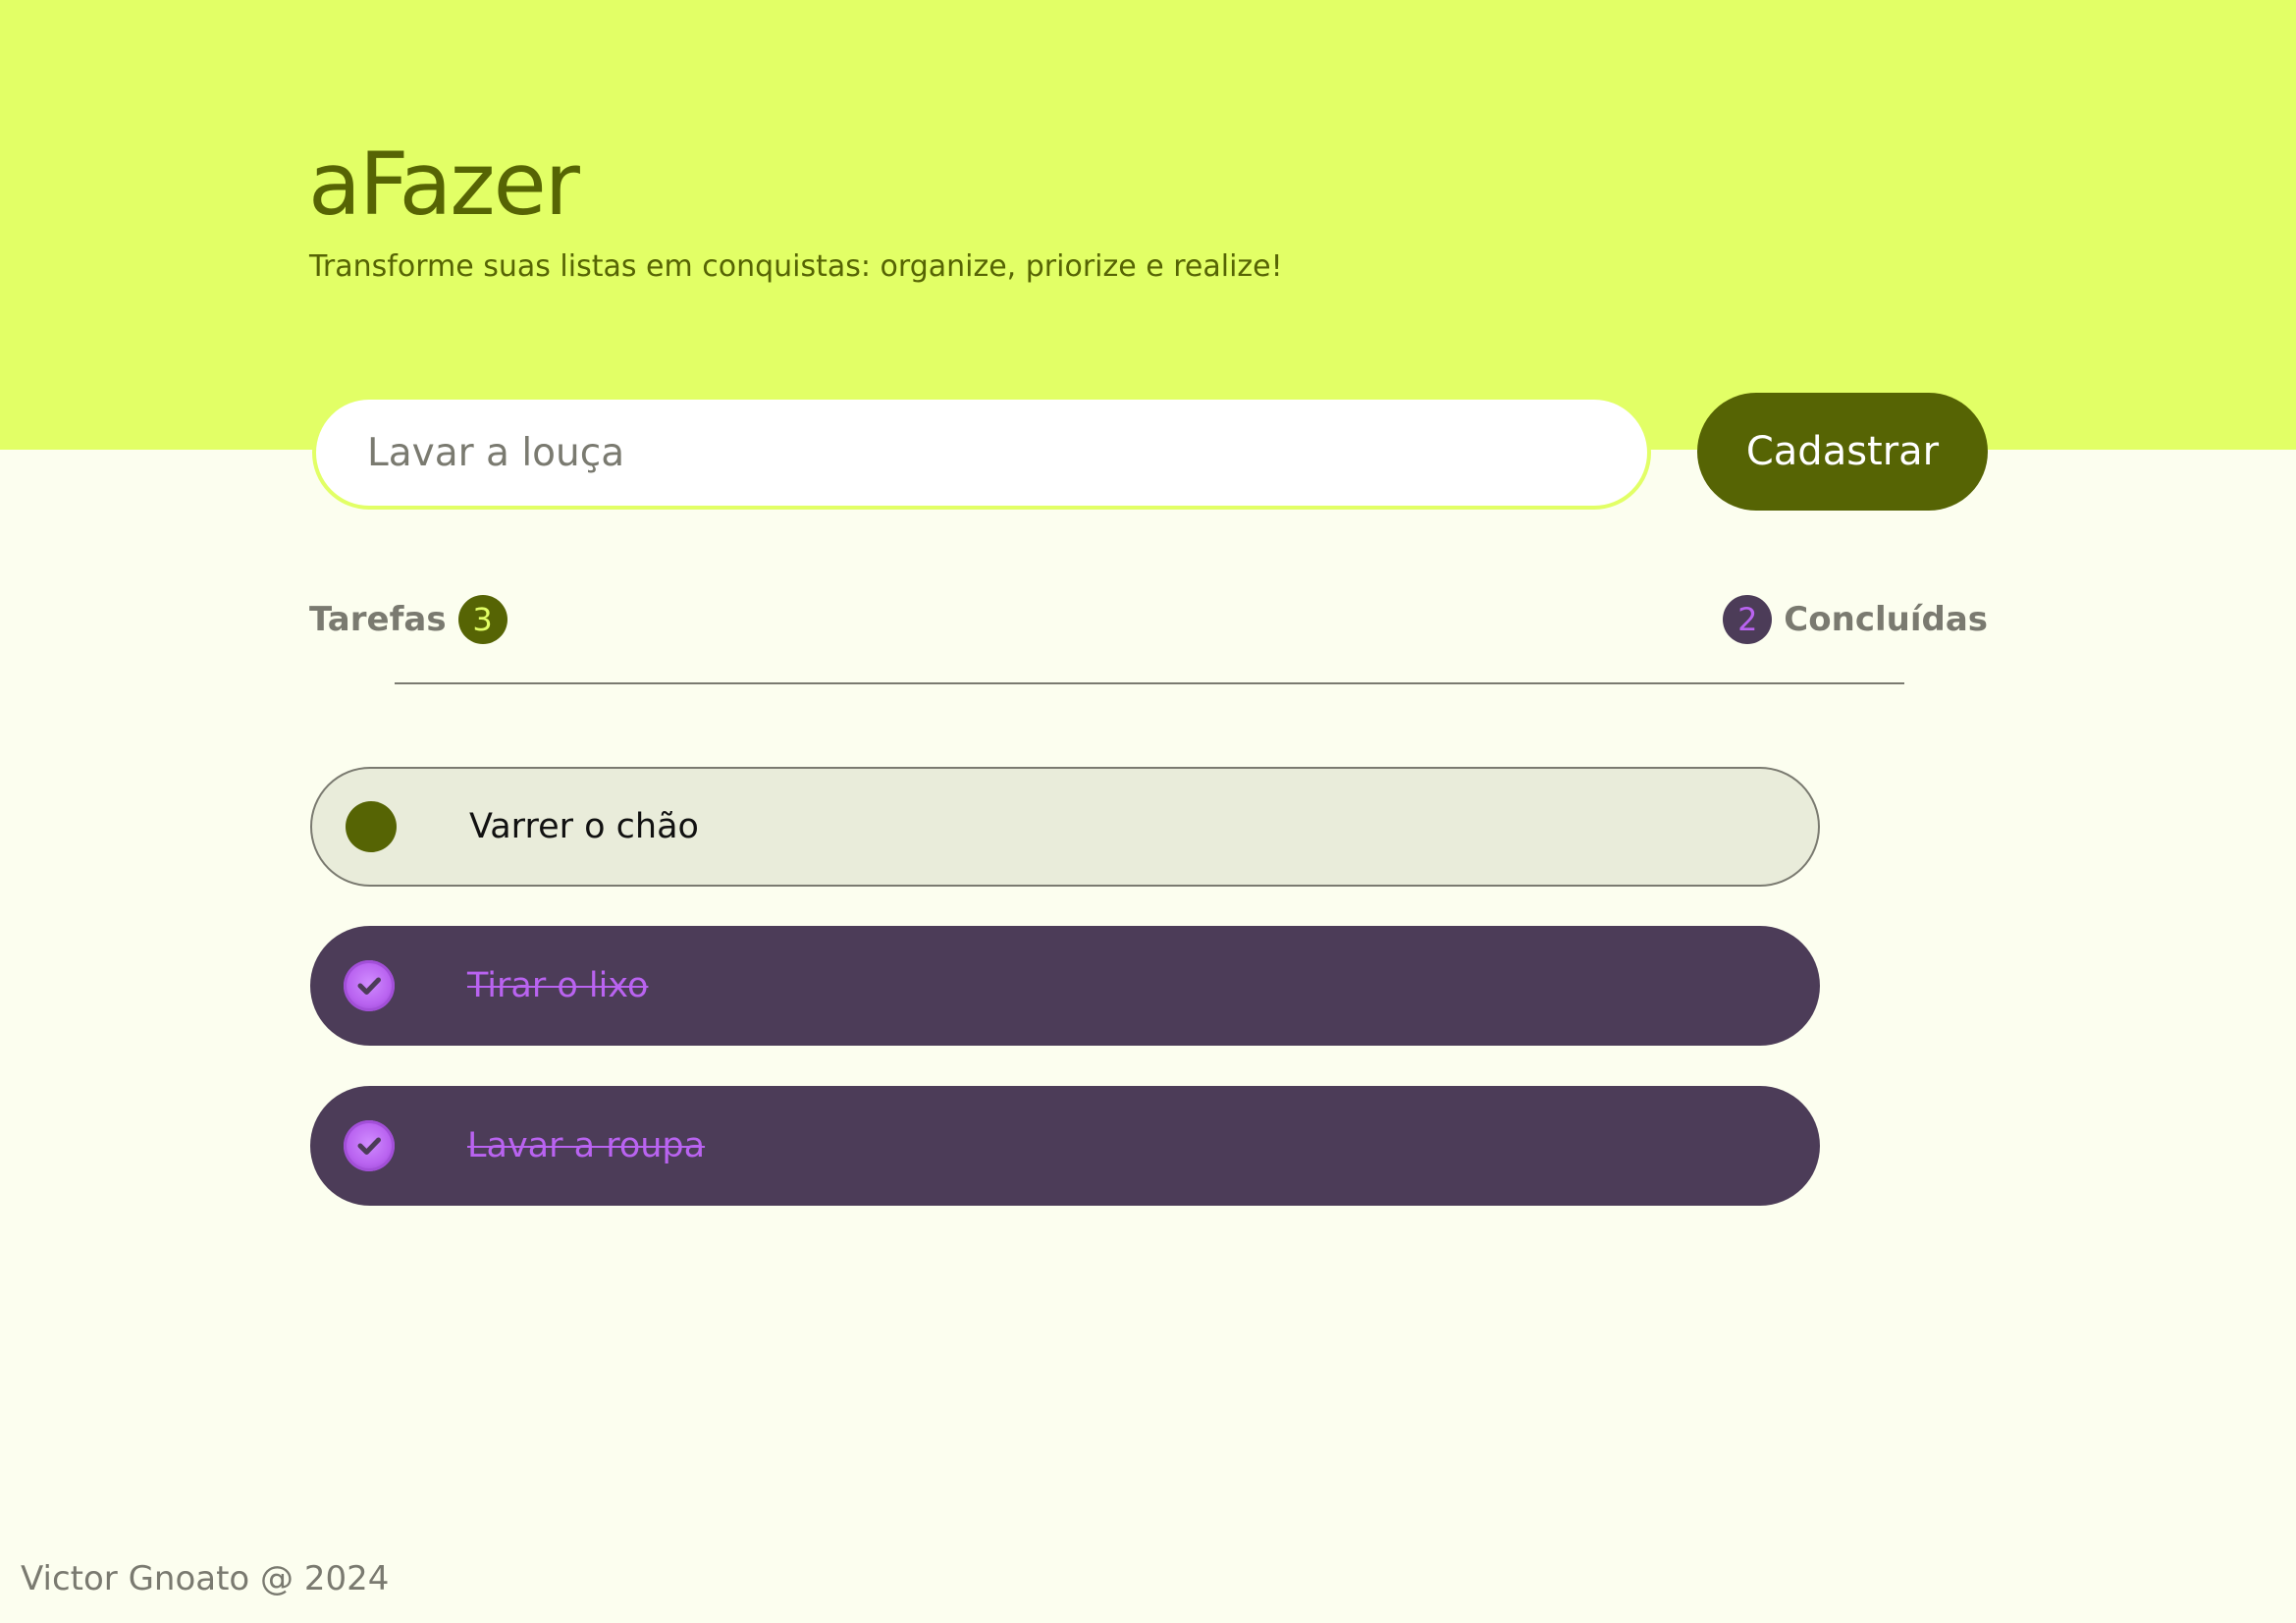 Image resolution: width=2296 pixels, height=1623 pixels. I want to click on done-counter-label: Concluídas, so click(1886, 619).